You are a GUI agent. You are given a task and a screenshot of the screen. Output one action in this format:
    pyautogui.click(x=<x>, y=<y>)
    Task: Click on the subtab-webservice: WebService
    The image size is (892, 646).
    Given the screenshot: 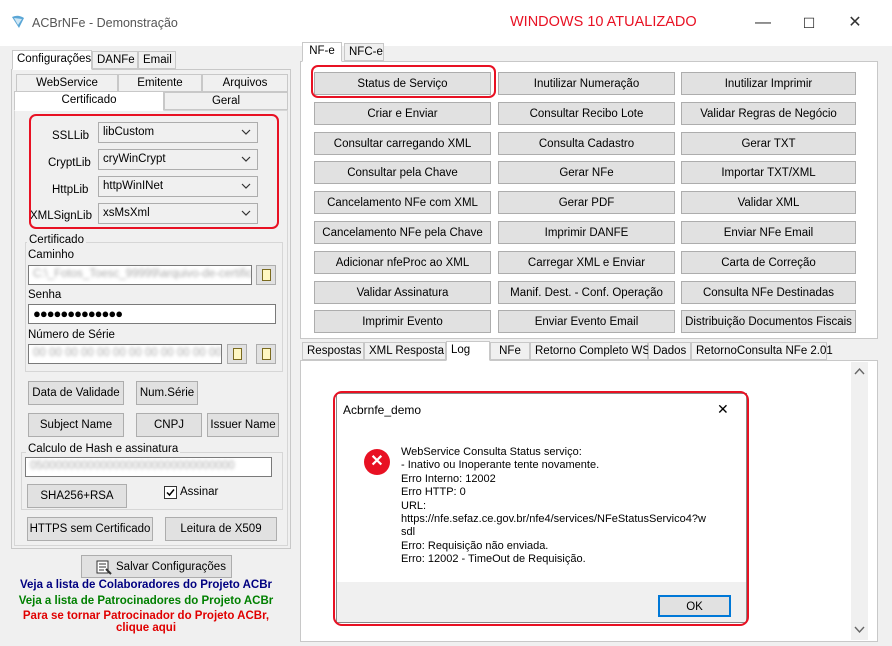 What is the action you would take?
    pyautogui.click(x=67, y=83)
    